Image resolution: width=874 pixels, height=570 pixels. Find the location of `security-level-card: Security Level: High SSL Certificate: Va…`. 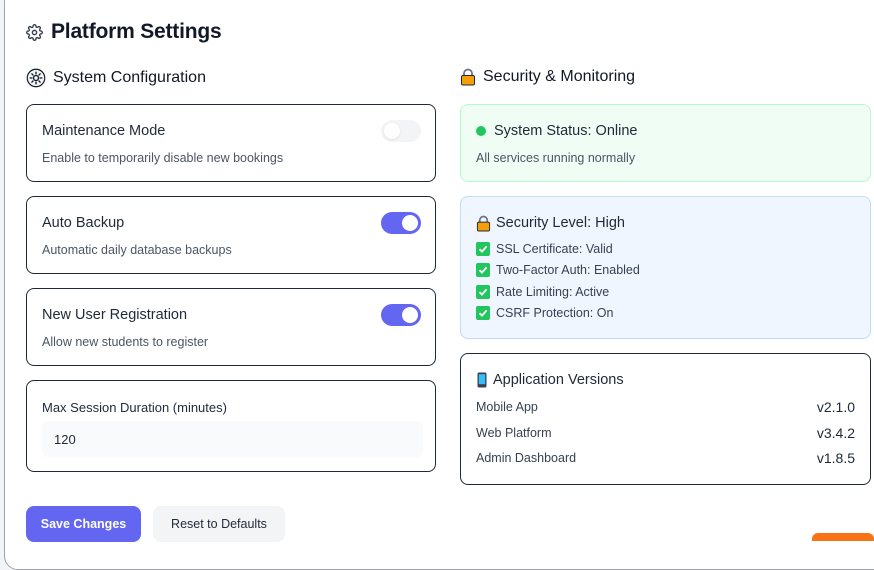

security-level-card: Security Level: High SSL Certificate: Va… is located at coordinates (665, 267).